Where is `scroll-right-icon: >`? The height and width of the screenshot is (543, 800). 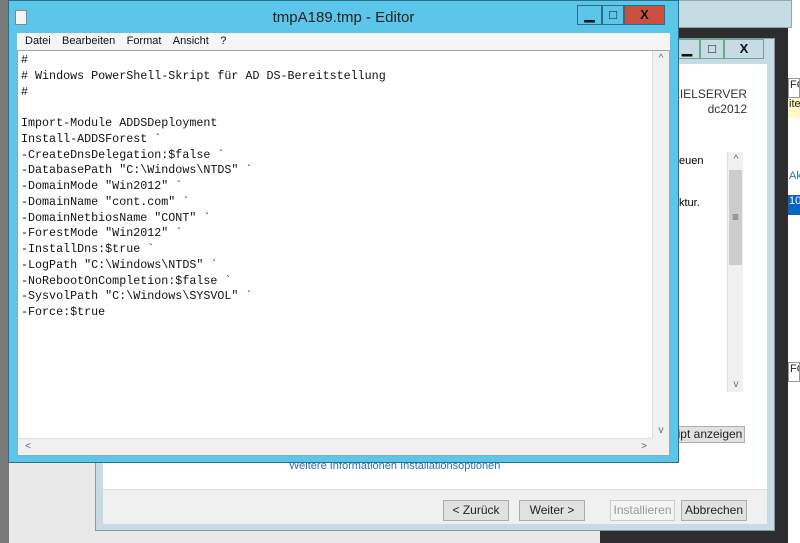 scroll-right-icon: > is located at coordinates (644, 446).